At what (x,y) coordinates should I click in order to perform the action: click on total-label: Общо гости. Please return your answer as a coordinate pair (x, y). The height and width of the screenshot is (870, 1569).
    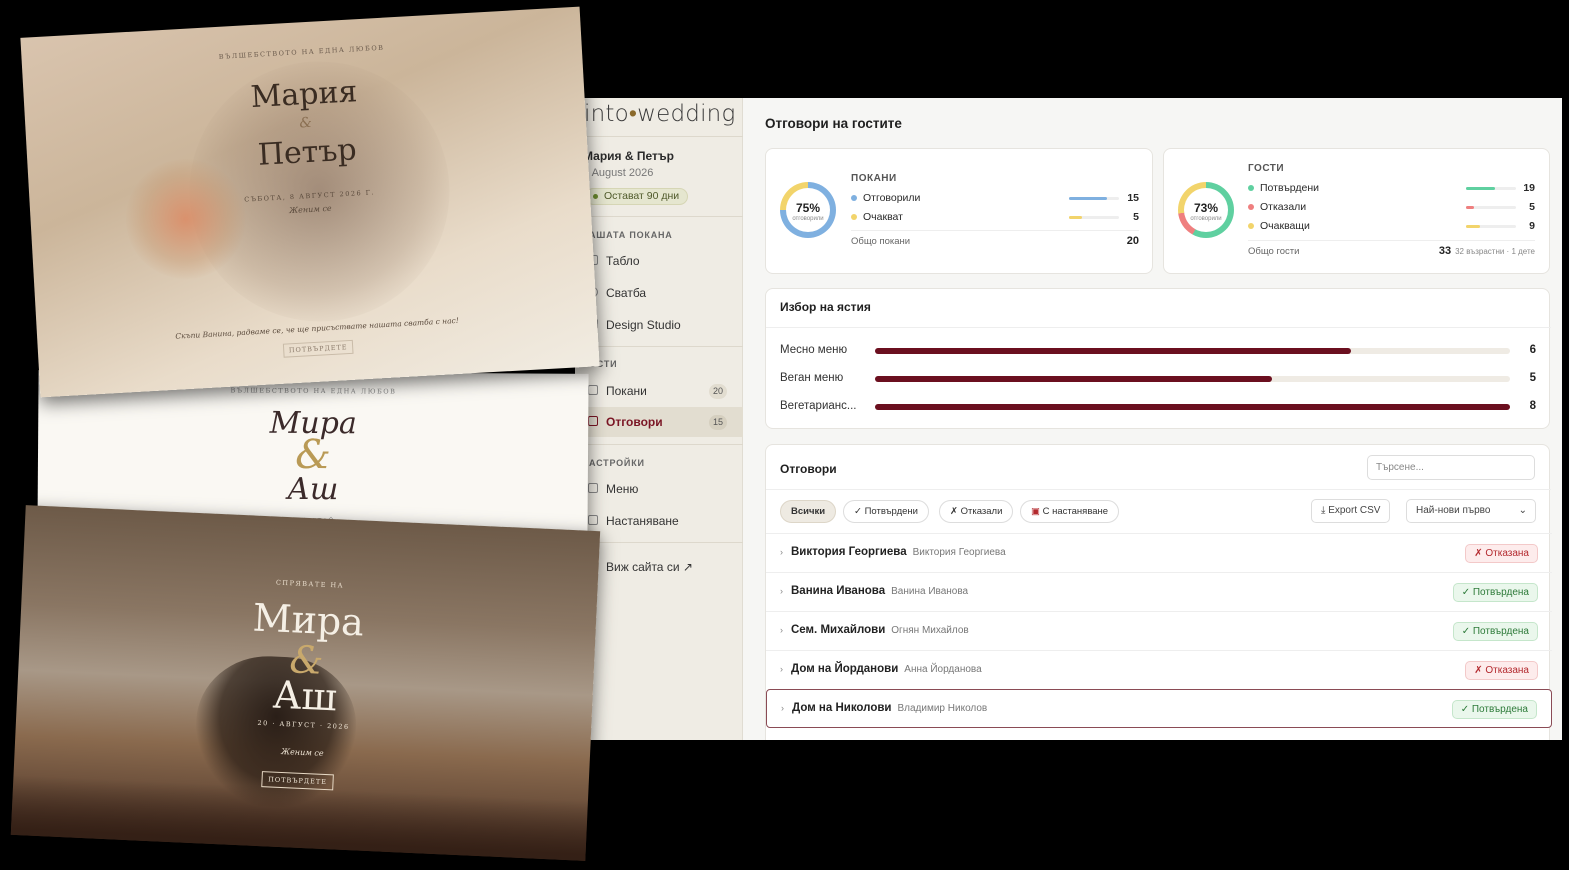
    Looking at the image, I should click on (1274, 251).